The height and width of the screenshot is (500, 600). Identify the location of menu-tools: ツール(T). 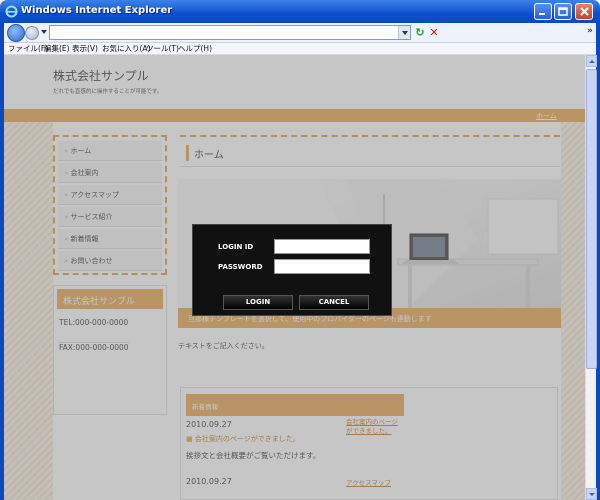
(162, 49).